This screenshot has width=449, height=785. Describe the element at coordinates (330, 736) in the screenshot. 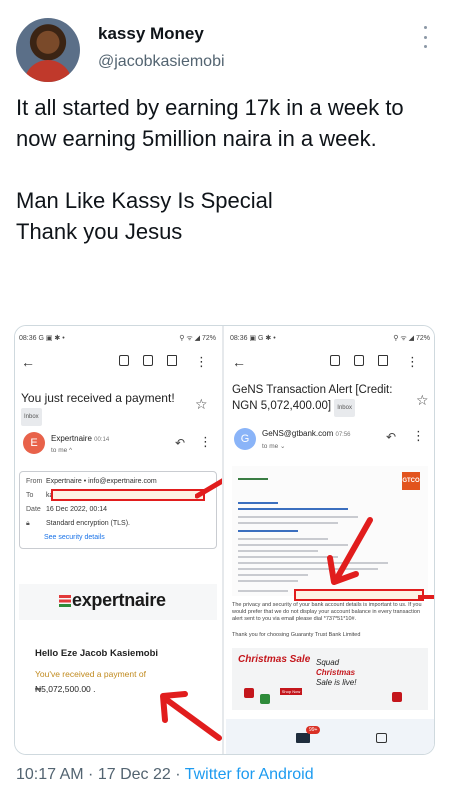

I see `gmail-bottom-nav: 99+` at that location.